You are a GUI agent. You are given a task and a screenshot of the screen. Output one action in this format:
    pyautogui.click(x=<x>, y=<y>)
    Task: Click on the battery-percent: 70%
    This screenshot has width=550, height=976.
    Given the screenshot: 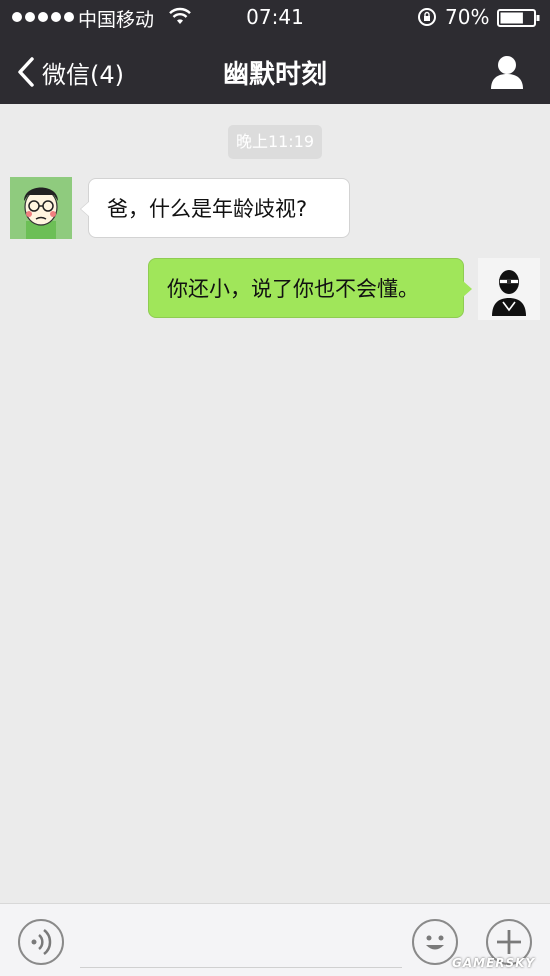 What is the action you would take?
    pyautogui.click(x=467, y=17)
    